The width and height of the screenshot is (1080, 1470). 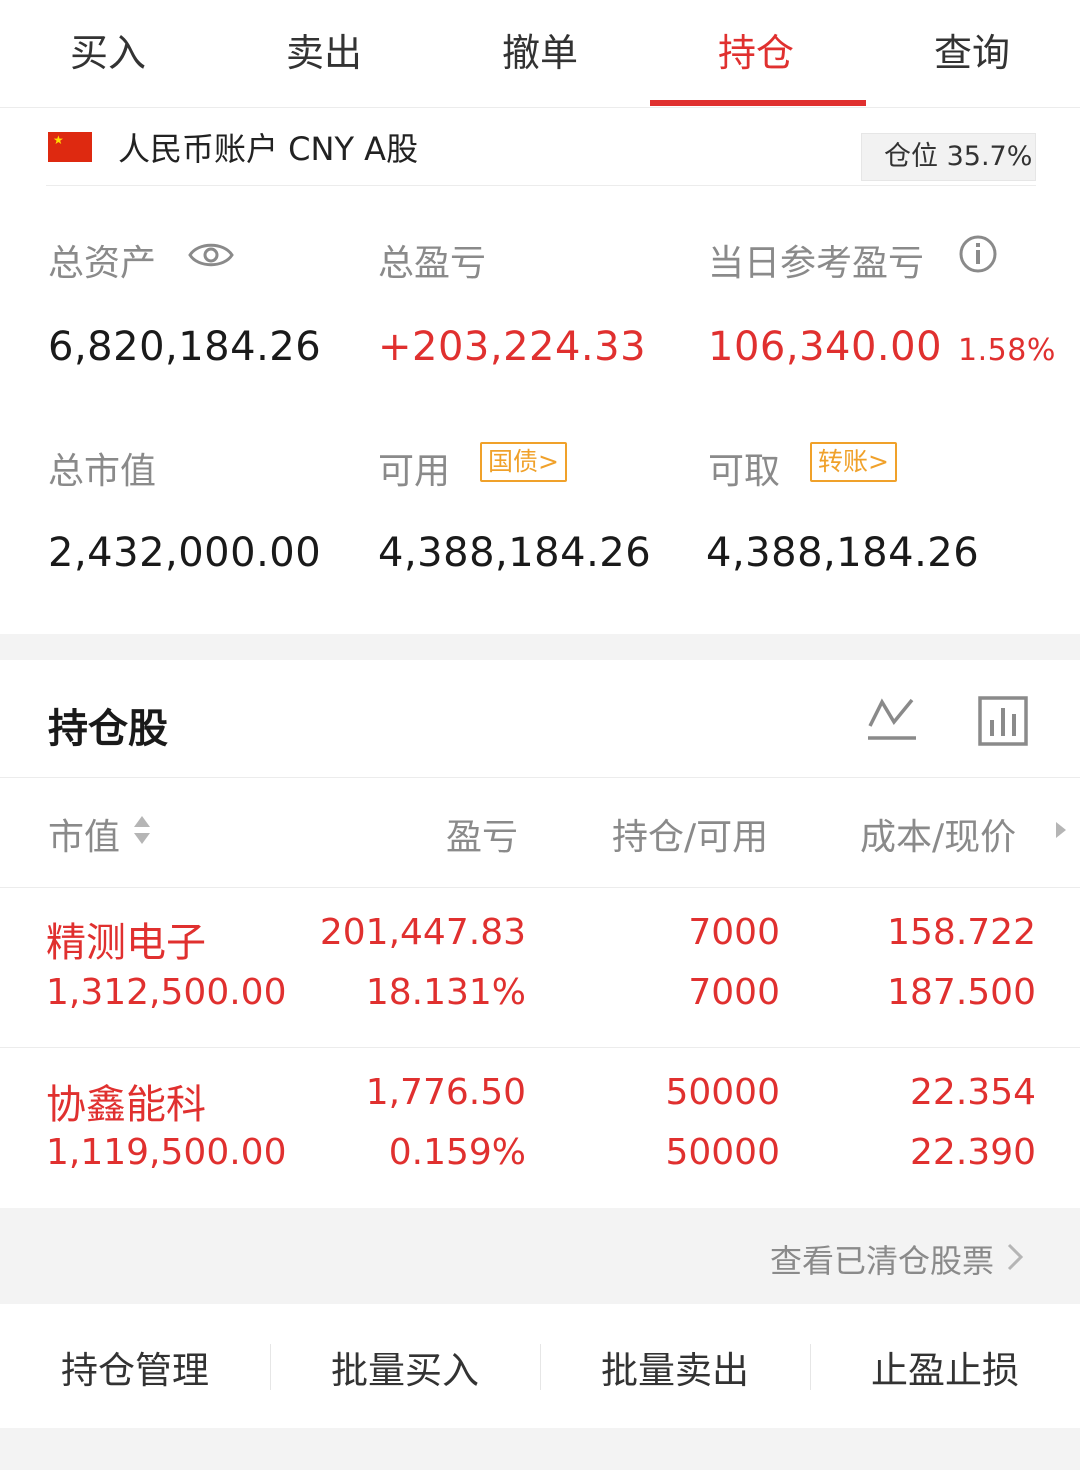 What do you see at coordinates (853, 462) in the screenshot?
I see `transfer-button: 转账>` at bounding box center [853, 462].